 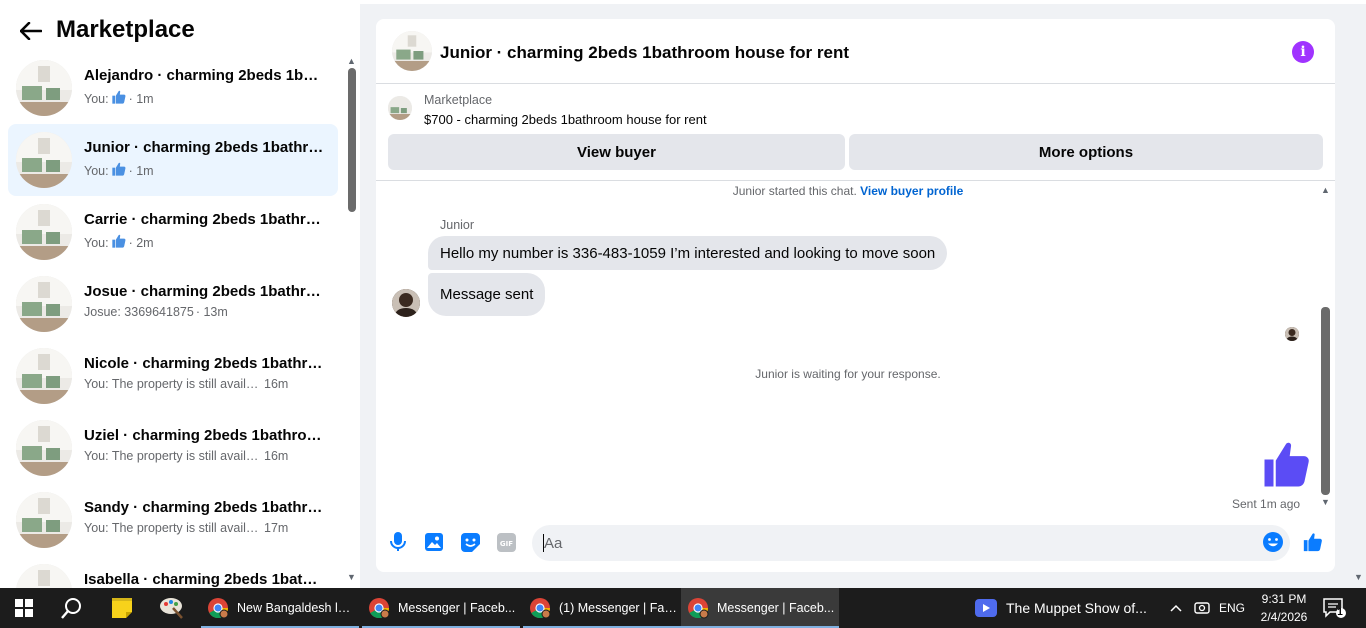 What do you see at coordinates (122, 608) in the screenshot?
I see `sticky-notes-icon` at bounding box center [122, 608].